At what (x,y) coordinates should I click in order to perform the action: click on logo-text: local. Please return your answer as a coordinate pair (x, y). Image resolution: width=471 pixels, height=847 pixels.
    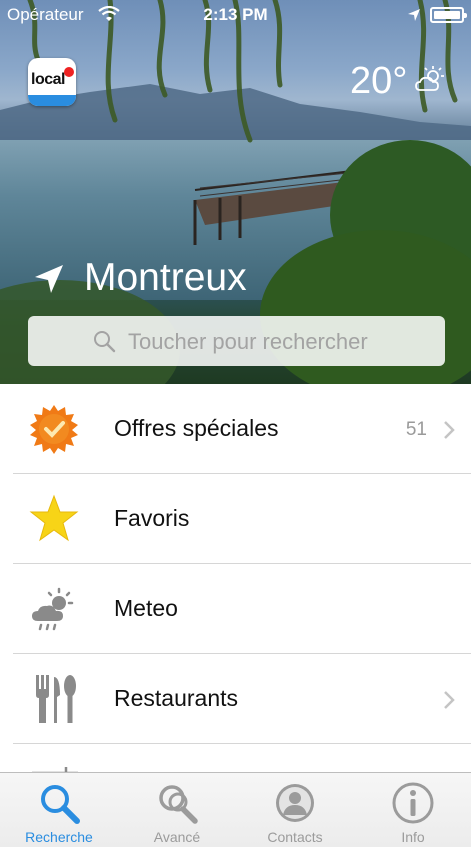
    Looking at the image, I should click on (48, 79).